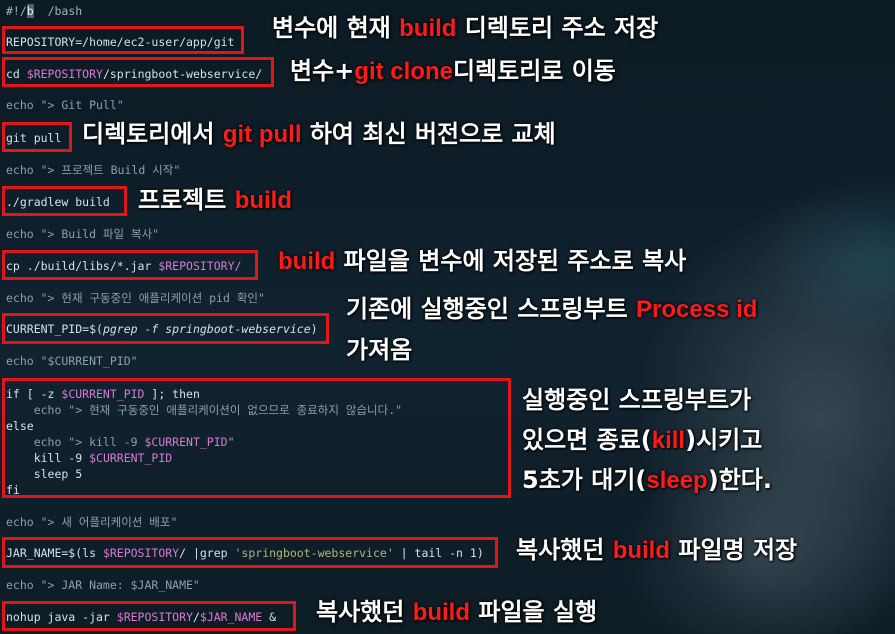  I want to click on annotation-process-id-line2: 가져옴, so click(379, 350).